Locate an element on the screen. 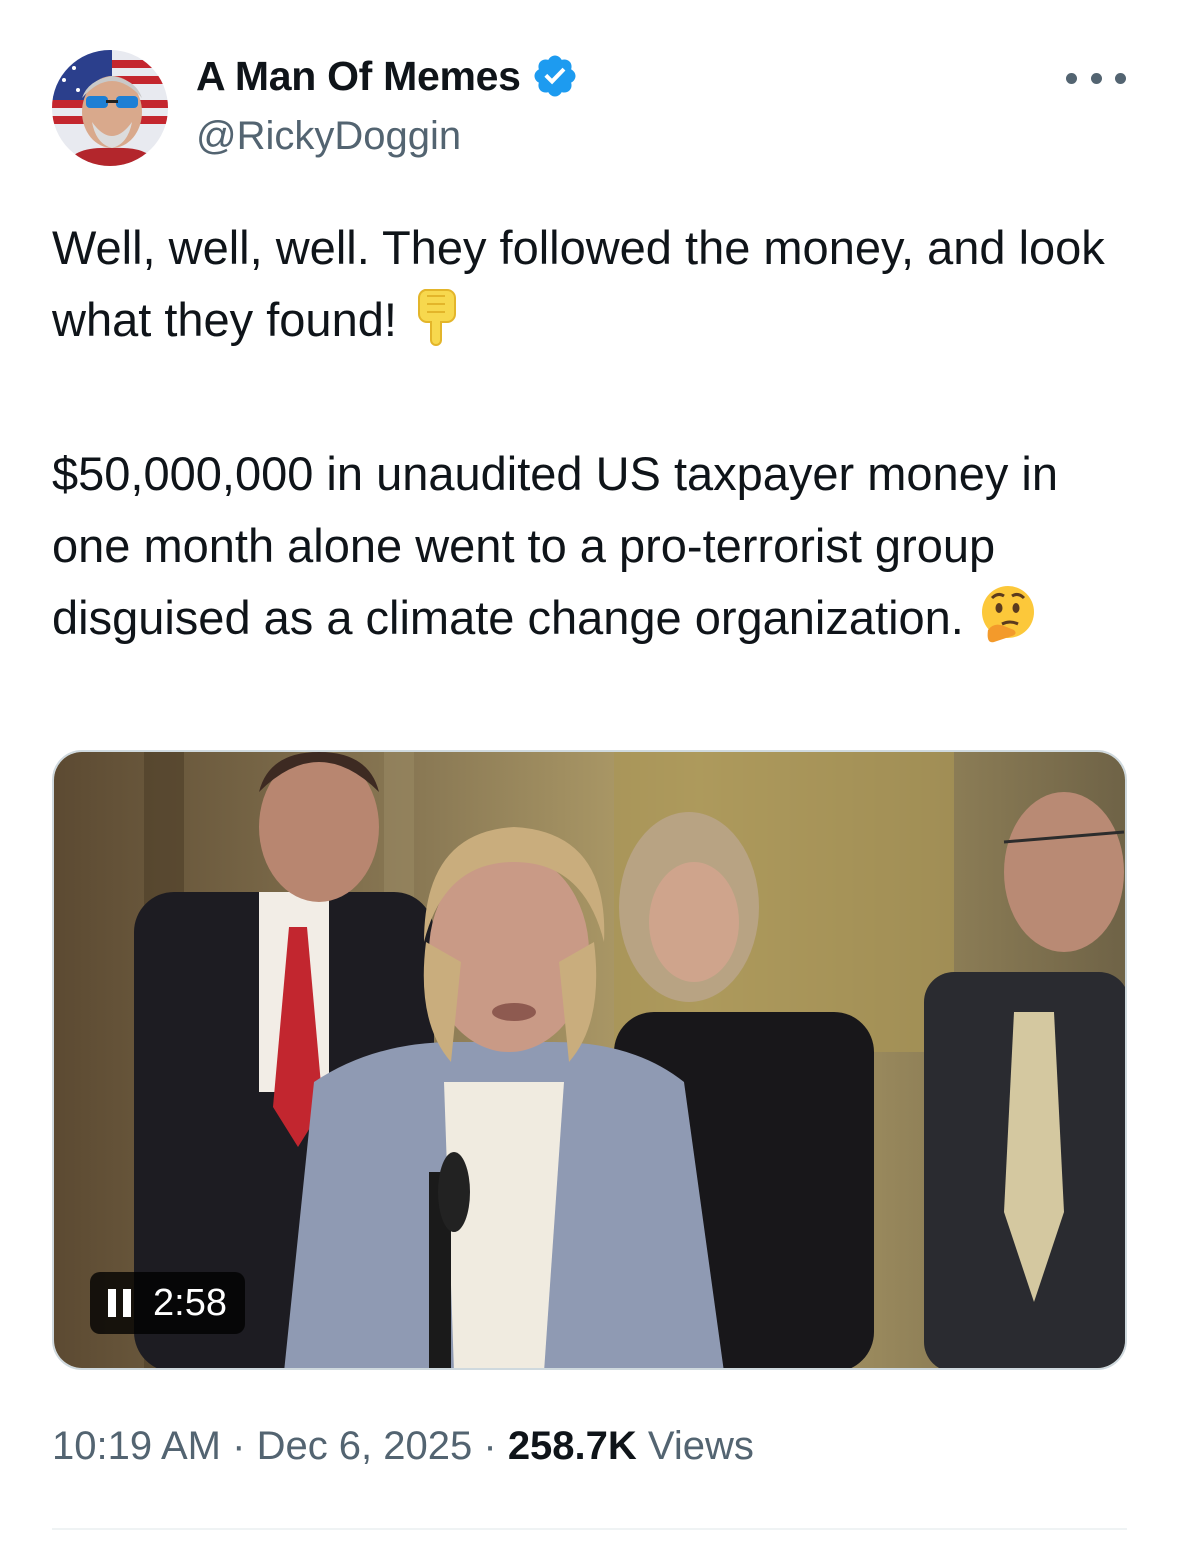  views-label: Views is located at coordinates (700, 1446).